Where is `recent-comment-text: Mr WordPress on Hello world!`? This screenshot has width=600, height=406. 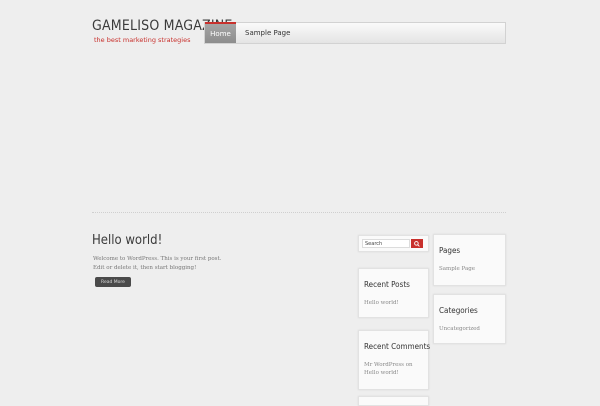
recent-comment-text: Mr WordPress on Hello world! is located at coordinates (396, 369).